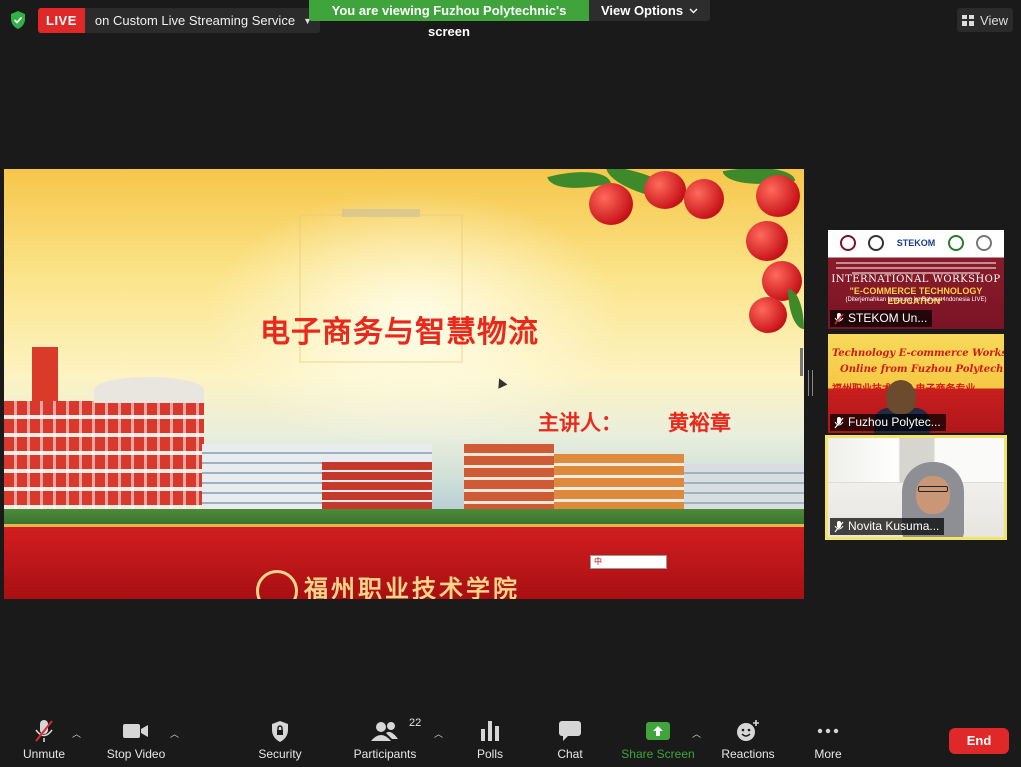 The height and width of the screenshot is (767, 1021). I want to click on person-head, so click(901, 397).